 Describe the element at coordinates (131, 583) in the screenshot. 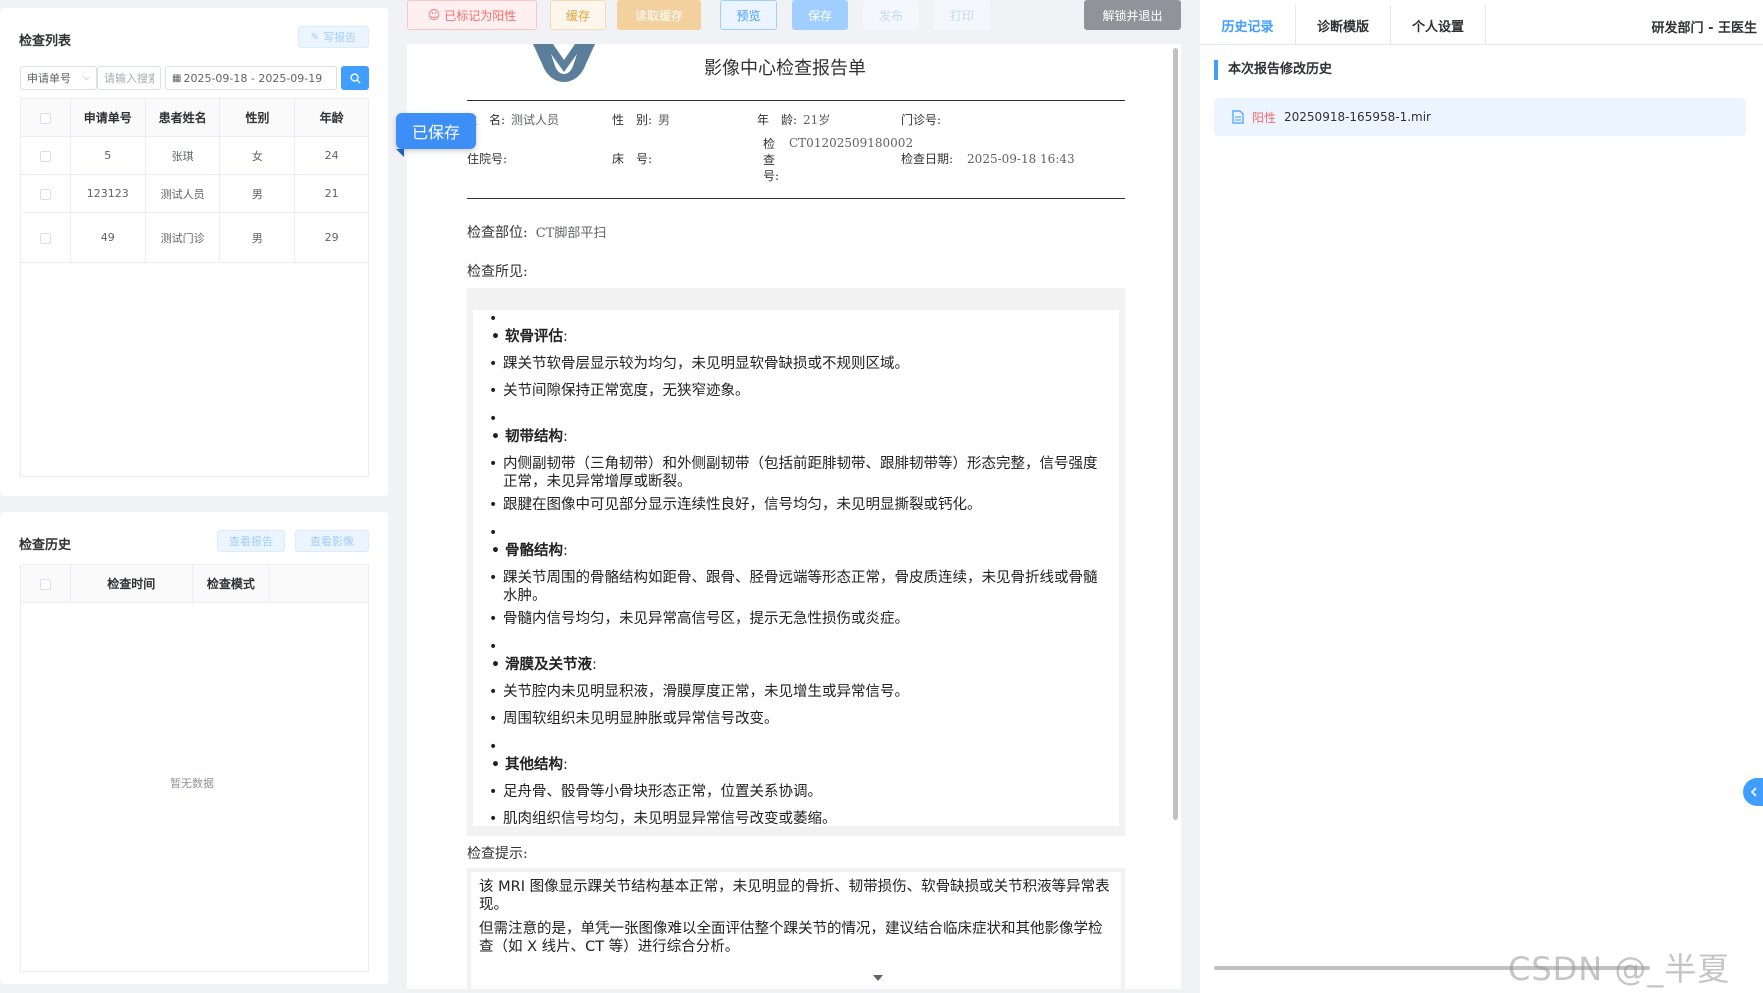

I see `column-header: 检查时间` at that location.